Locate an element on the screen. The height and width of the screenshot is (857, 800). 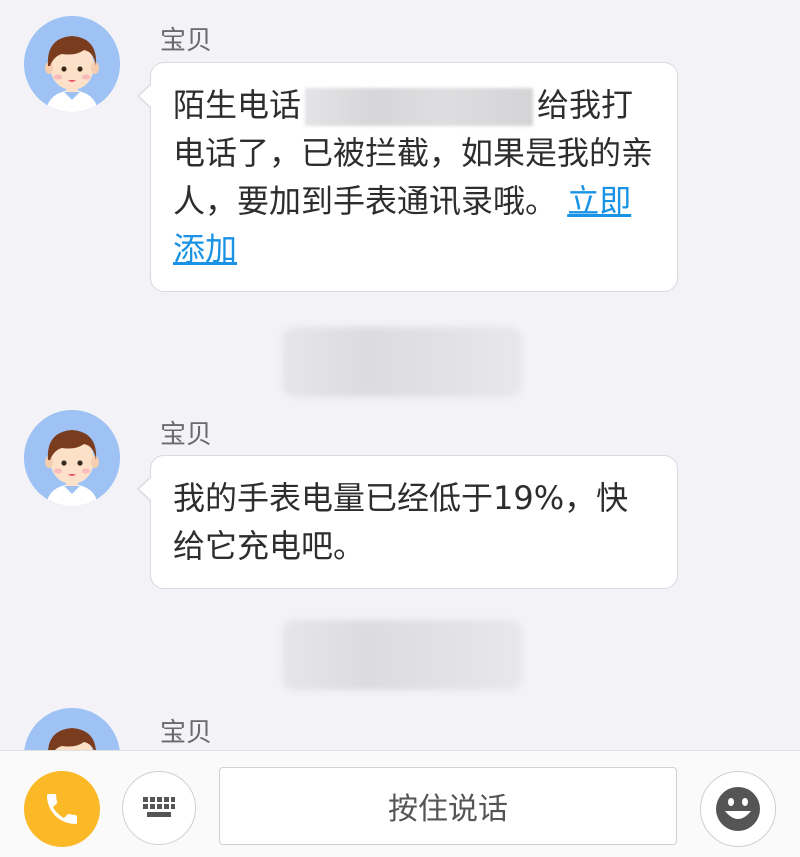
keyboard-icon is located at coordinates (159, 807).